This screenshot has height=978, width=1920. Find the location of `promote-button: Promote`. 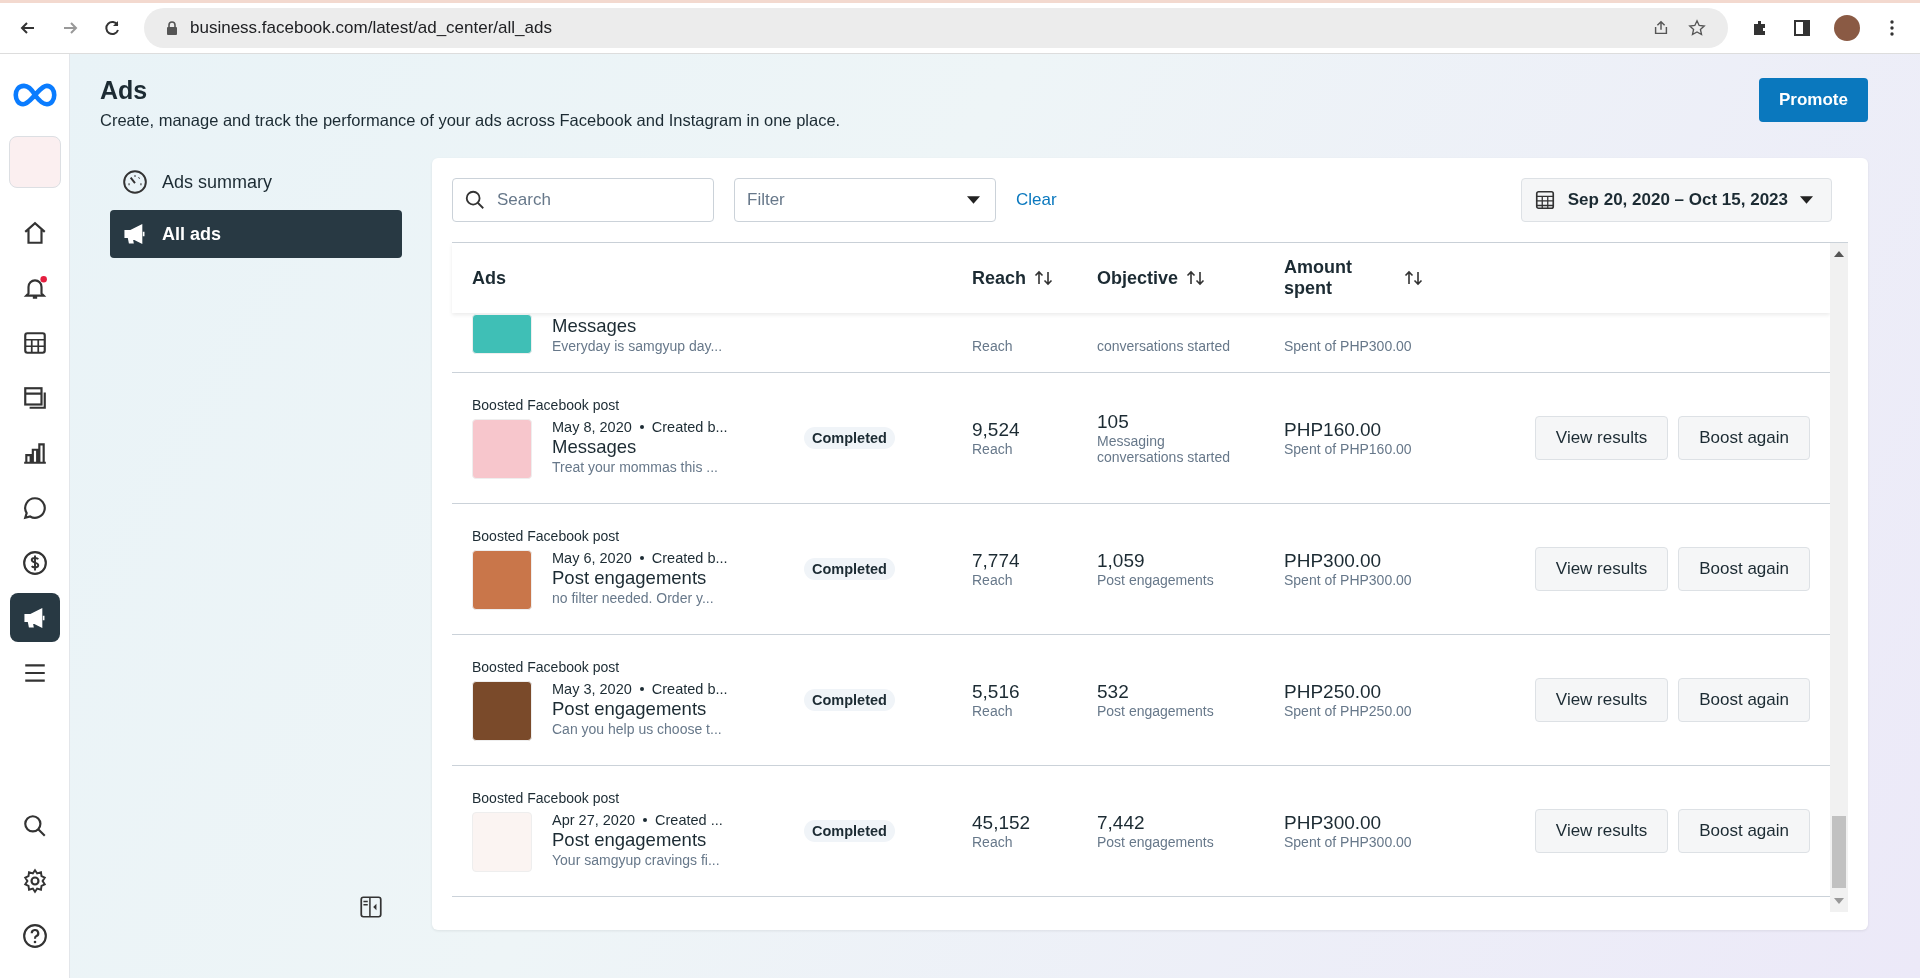

promote-button: Promote is located at coordinates (1813, 100).